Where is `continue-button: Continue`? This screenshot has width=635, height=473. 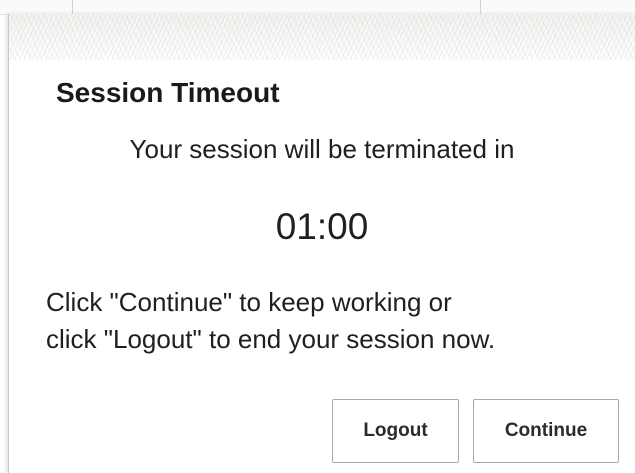 continue-button: Continue is located at coordinates (546, 431).